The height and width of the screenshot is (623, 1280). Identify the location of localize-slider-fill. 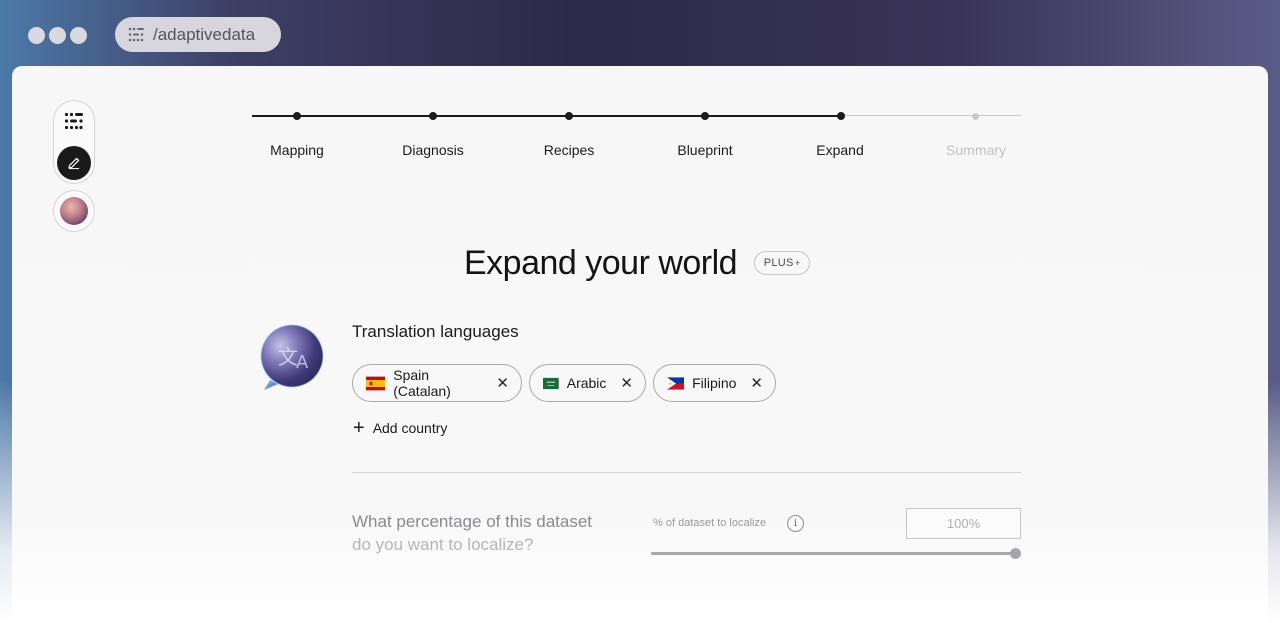
(833, 553).